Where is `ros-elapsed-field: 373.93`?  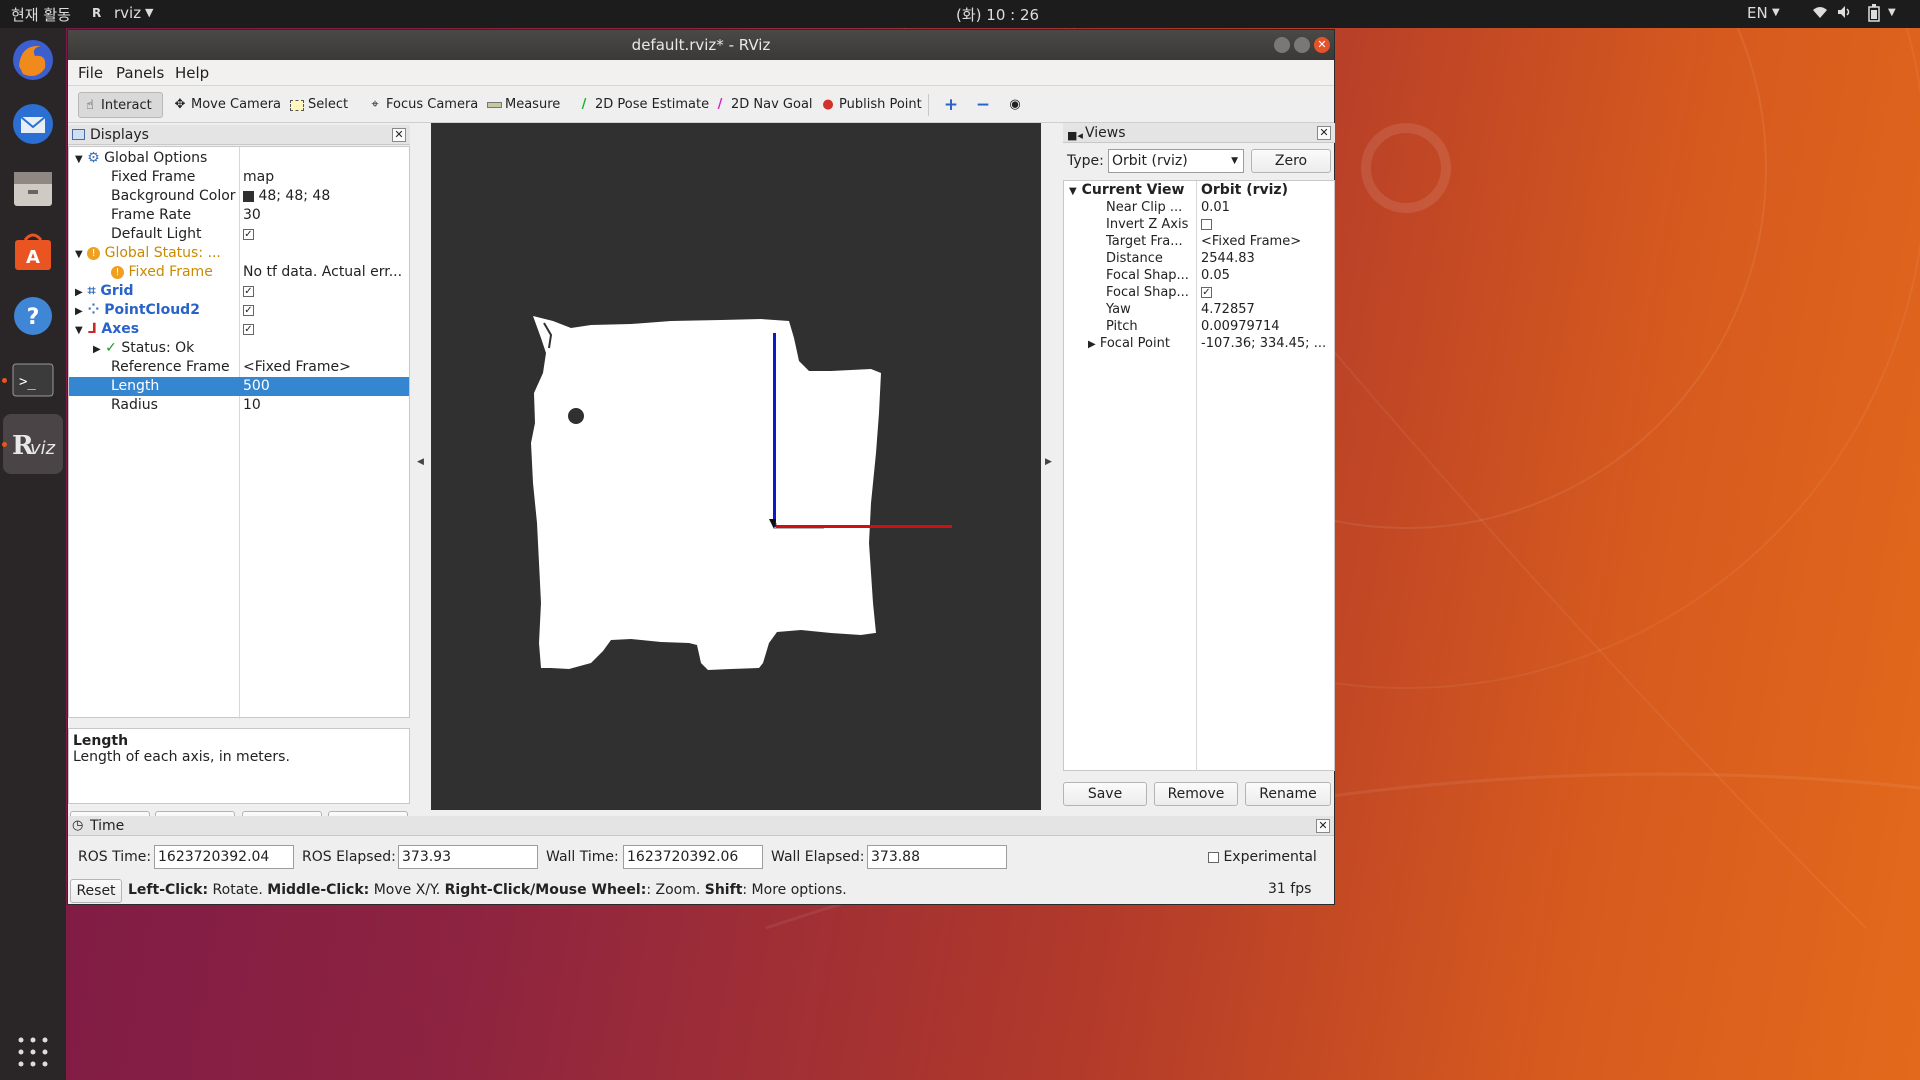 ros-elapsed-field: 373.93 is located at coordinates (468, 857).